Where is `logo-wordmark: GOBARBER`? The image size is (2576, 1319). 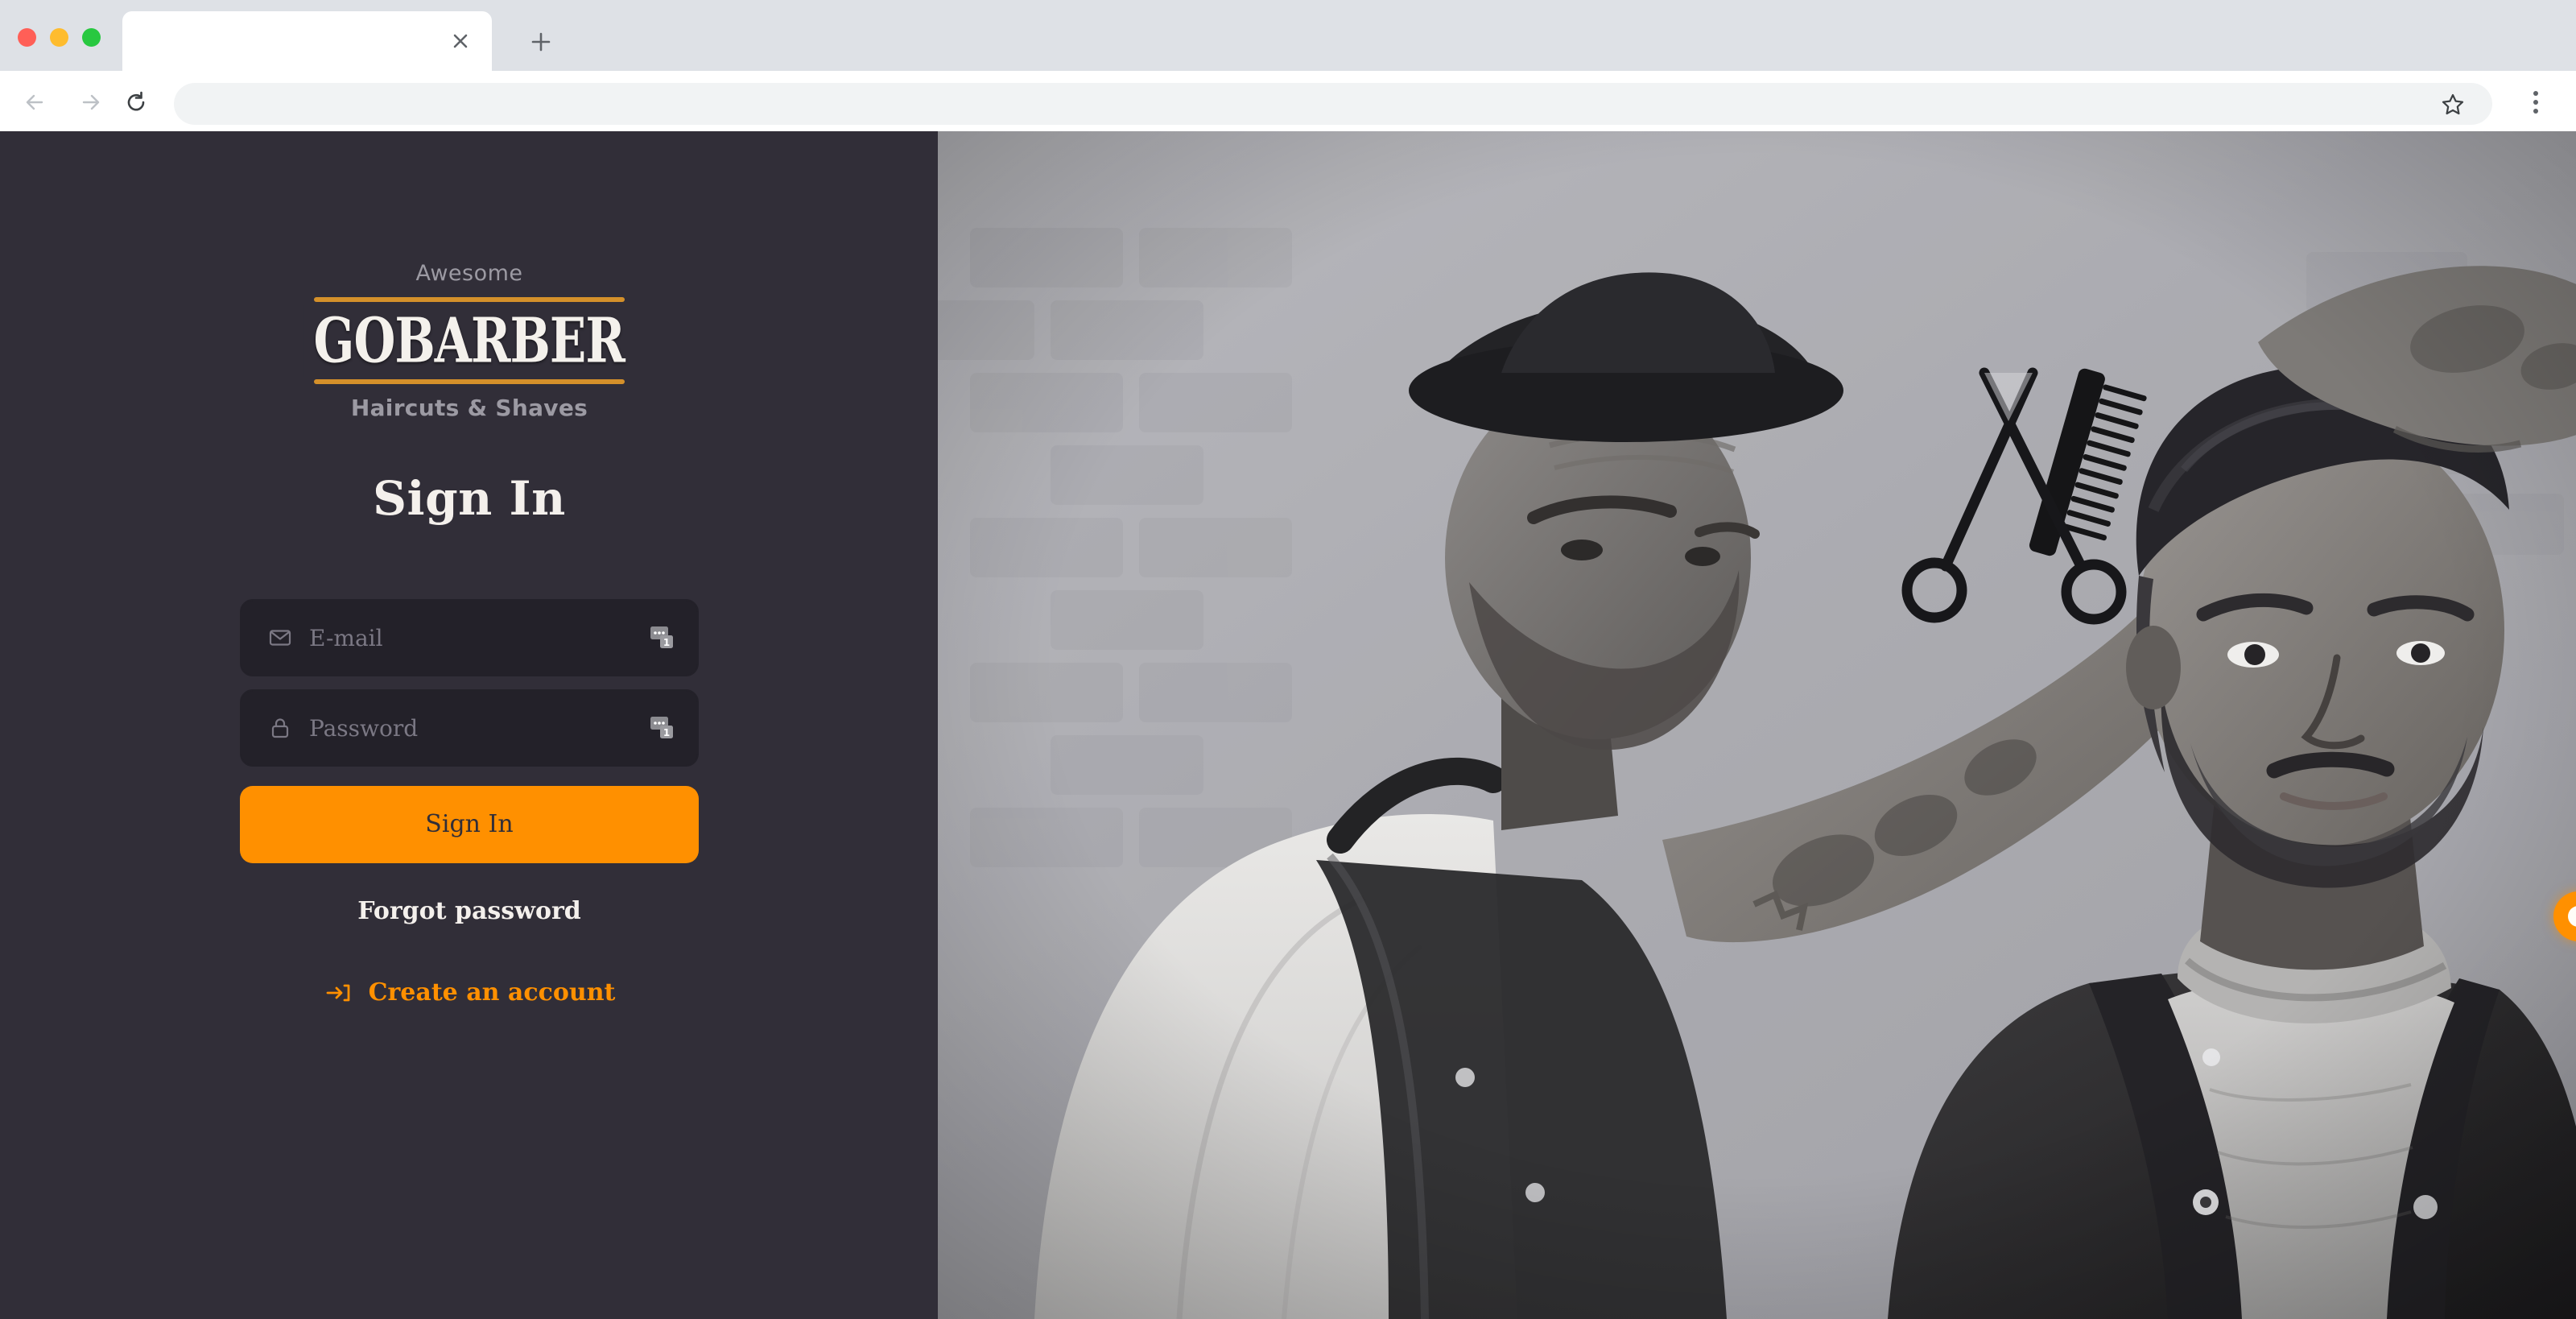
logo-wordmark: GOBARBER is located at coordinates (469, 340).